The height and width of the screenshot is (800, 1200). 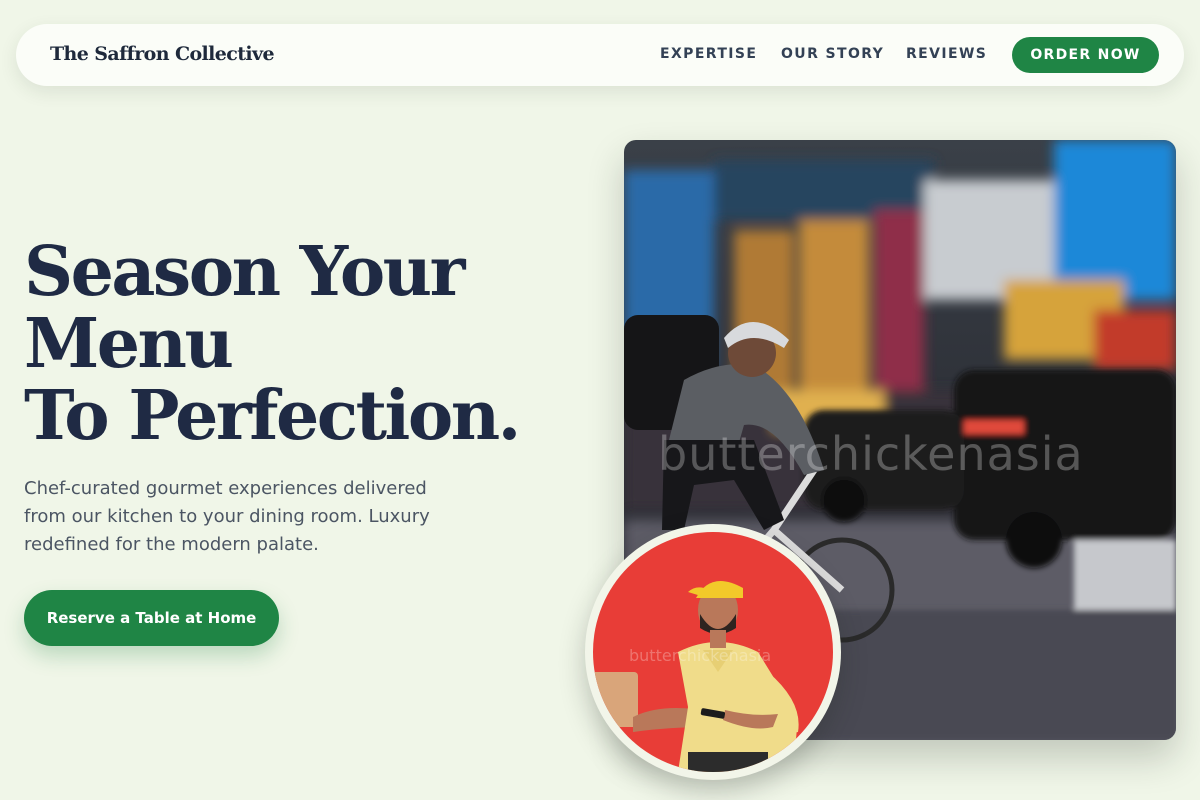 I want to click on reserve-table-button: Reserve a Table at Home, so click(x=151, y=618).